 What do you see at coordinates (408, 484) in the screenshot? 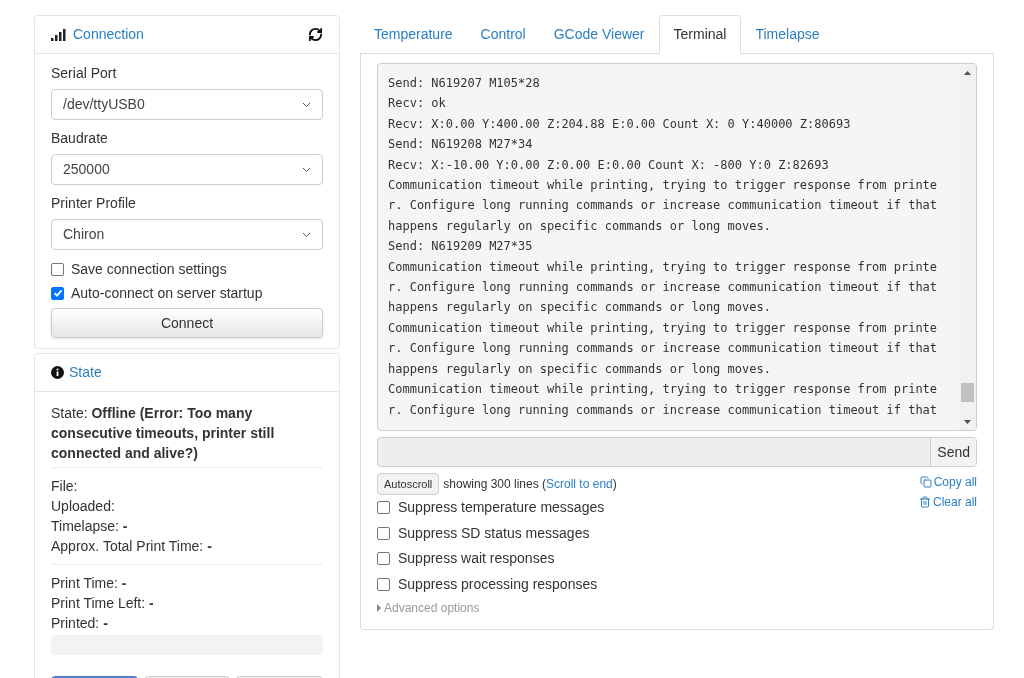
I see `autoscroll-button: Autoscroll` at bounding box center [408, 484].